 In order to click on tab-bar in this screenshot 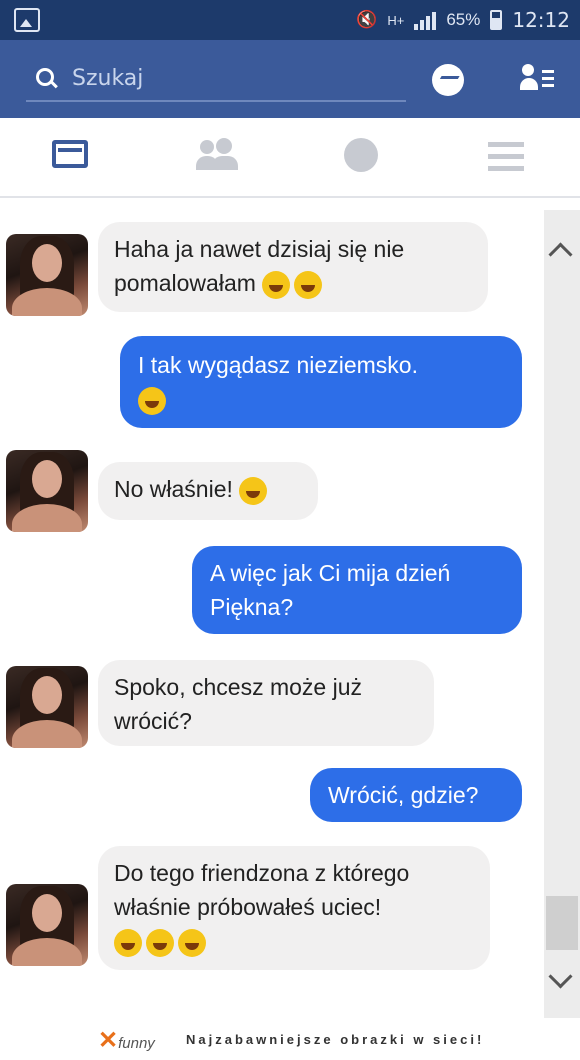, I will do `click(290, 158)`.